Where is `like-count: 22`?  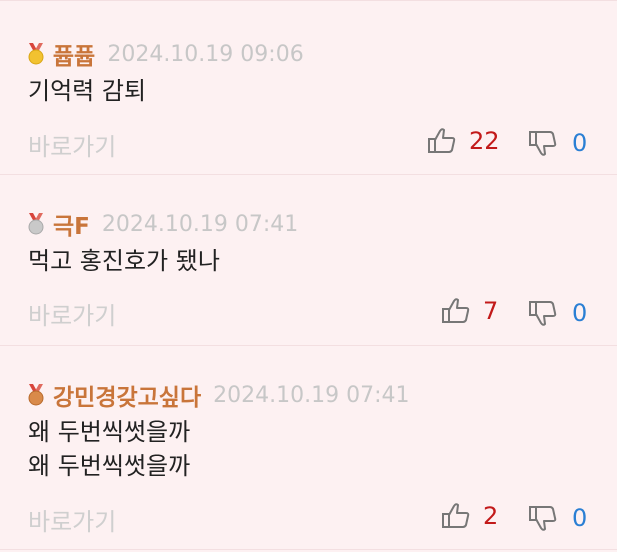
like-count: 22 is located at coordinates (484, 141).